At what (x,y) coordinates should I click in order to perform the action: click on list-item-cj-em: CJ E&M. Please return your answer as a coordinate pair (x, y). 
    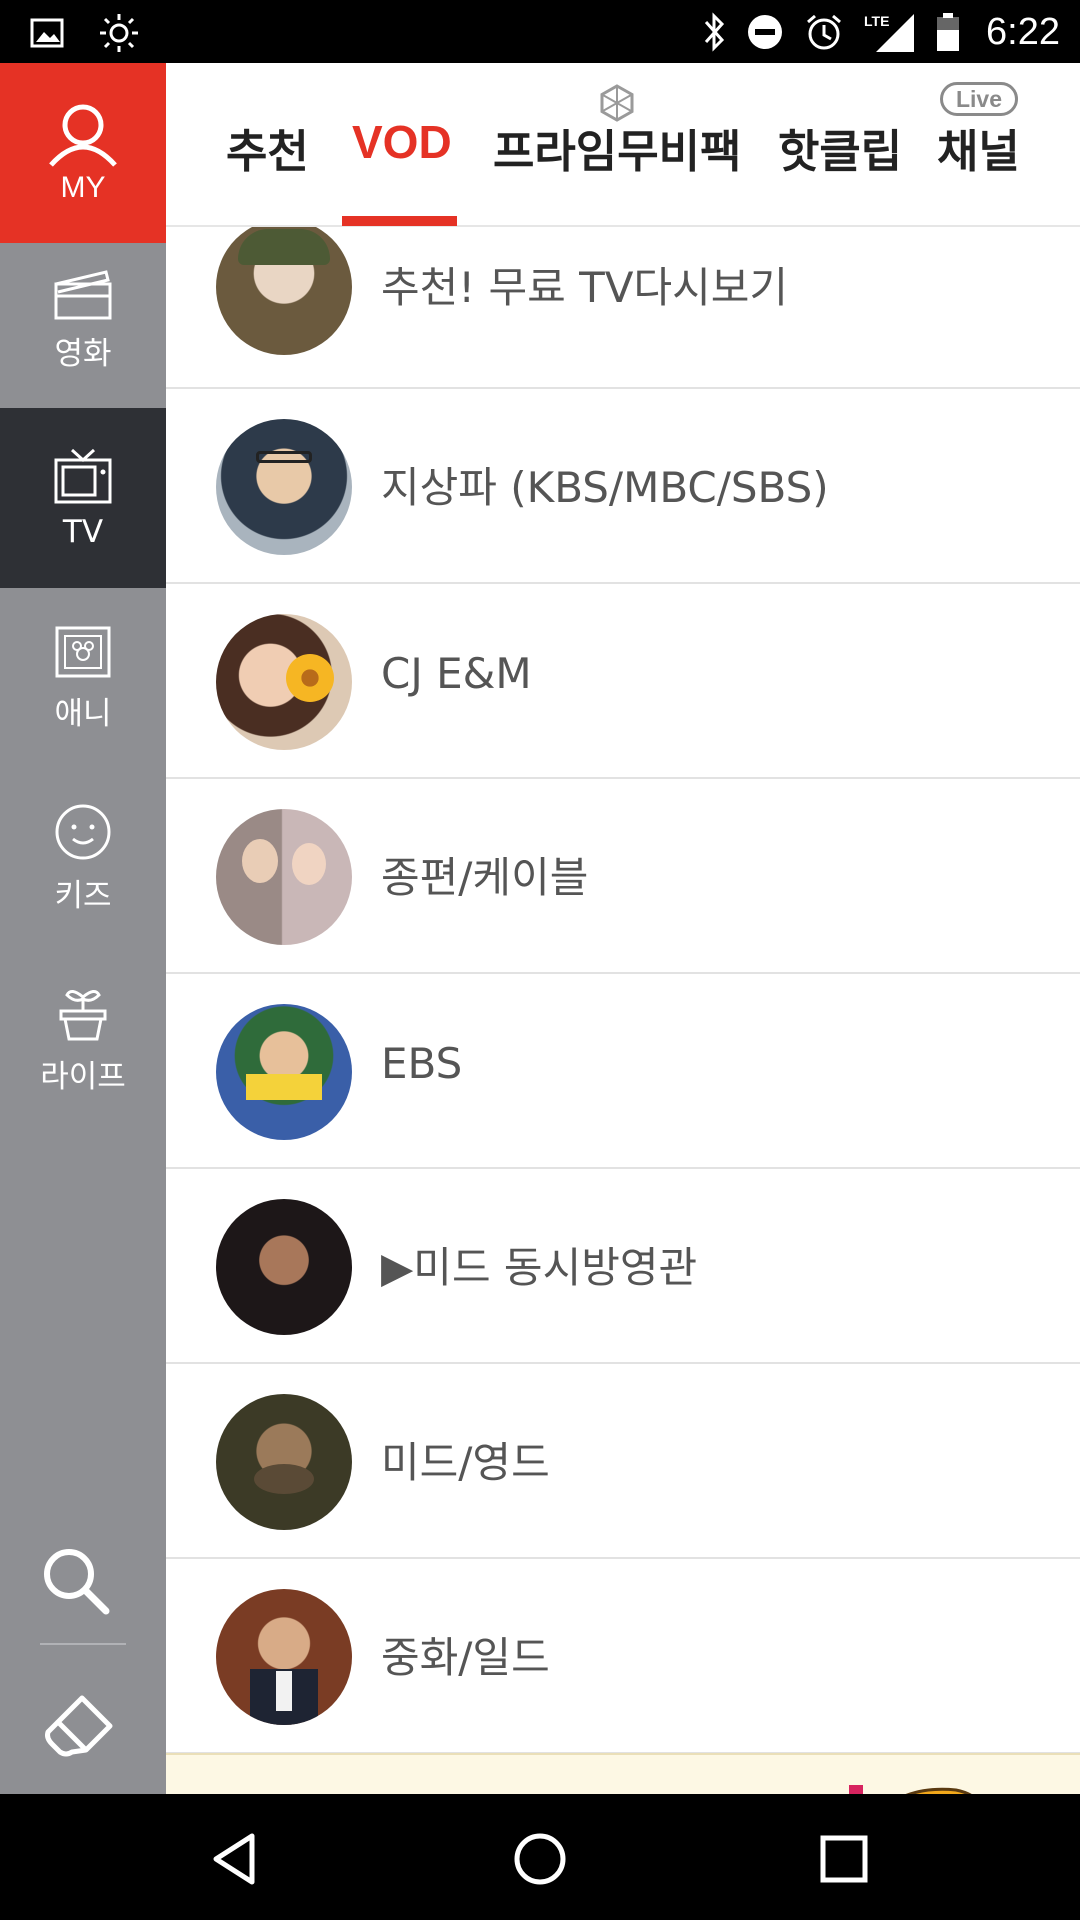
    Looking at the image, I should click on (623, 681).